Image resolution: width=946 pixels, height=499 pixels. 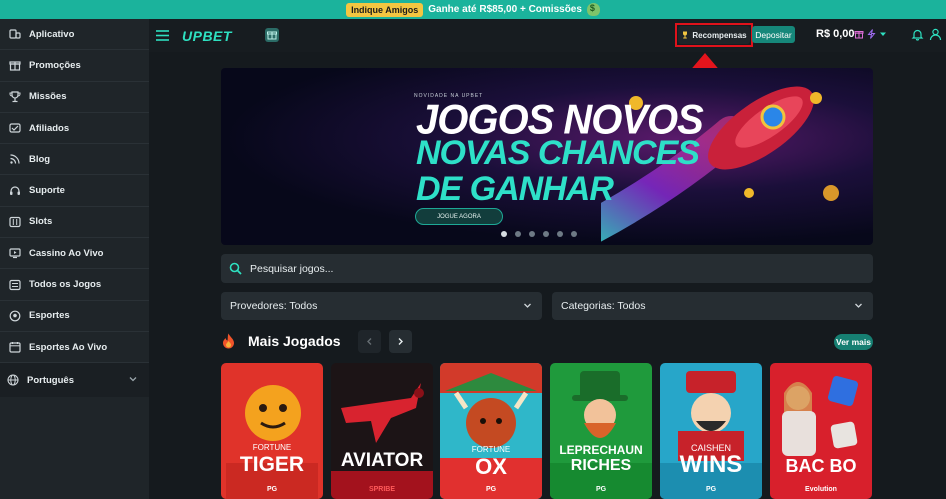 What do you see at coordinates (601, 450) in the screenshot?
I see `game-title-line1: LEPRECHAUN` at bounding box center [601, 450].